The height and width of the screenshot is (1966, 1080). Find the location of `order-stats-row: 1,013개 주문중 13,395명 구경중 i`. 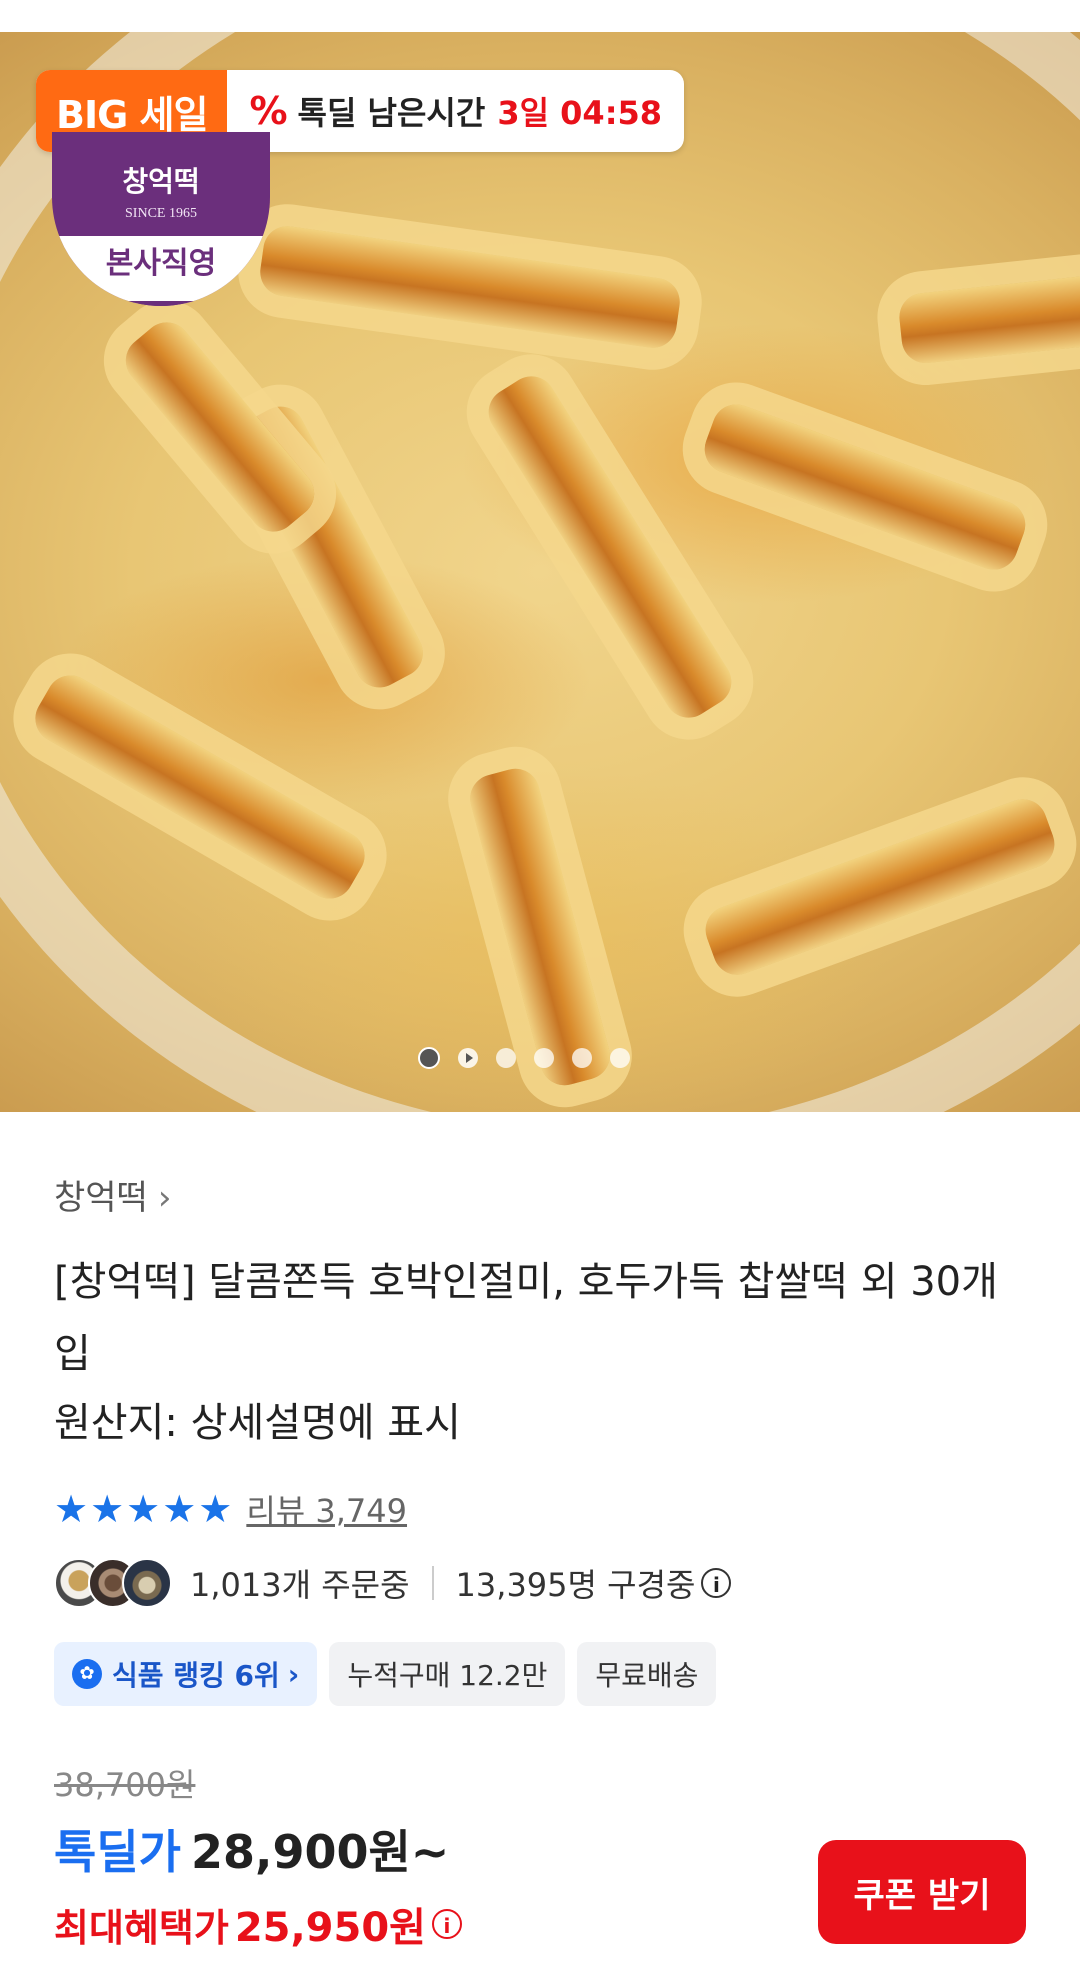

order-stats-row: 1,013개 주문중 13,395명 구경중 i is located at coordinates (393, 1583).